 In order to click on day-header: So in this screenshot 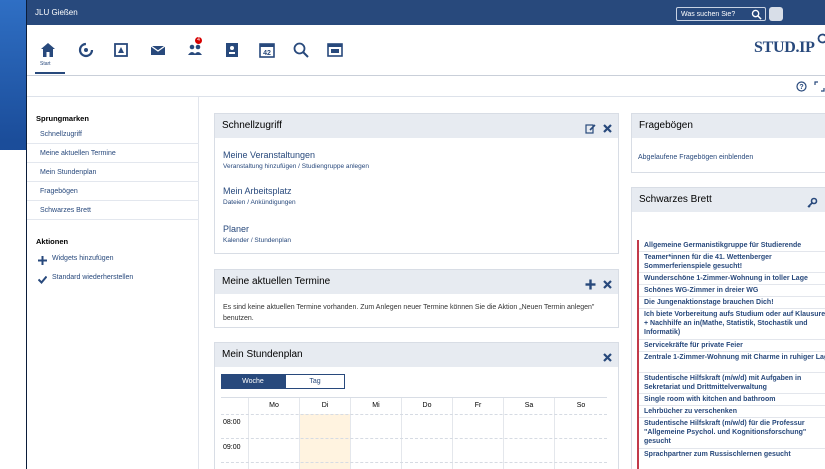, I will do `click(581, 405)`.